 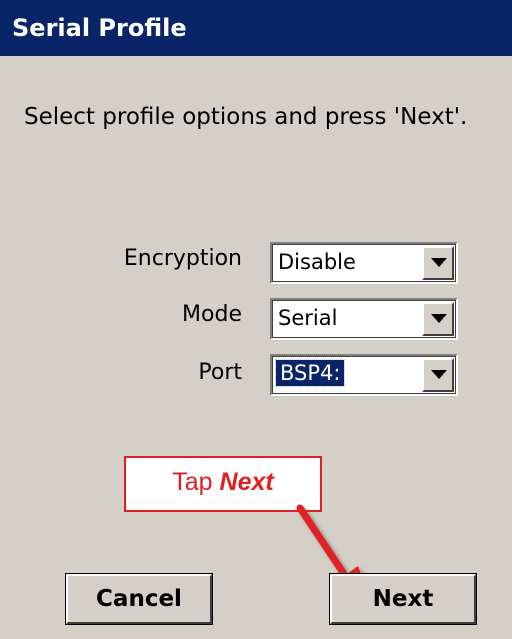 I want to click on red-arrow-icon, so click(x=334, y=554).